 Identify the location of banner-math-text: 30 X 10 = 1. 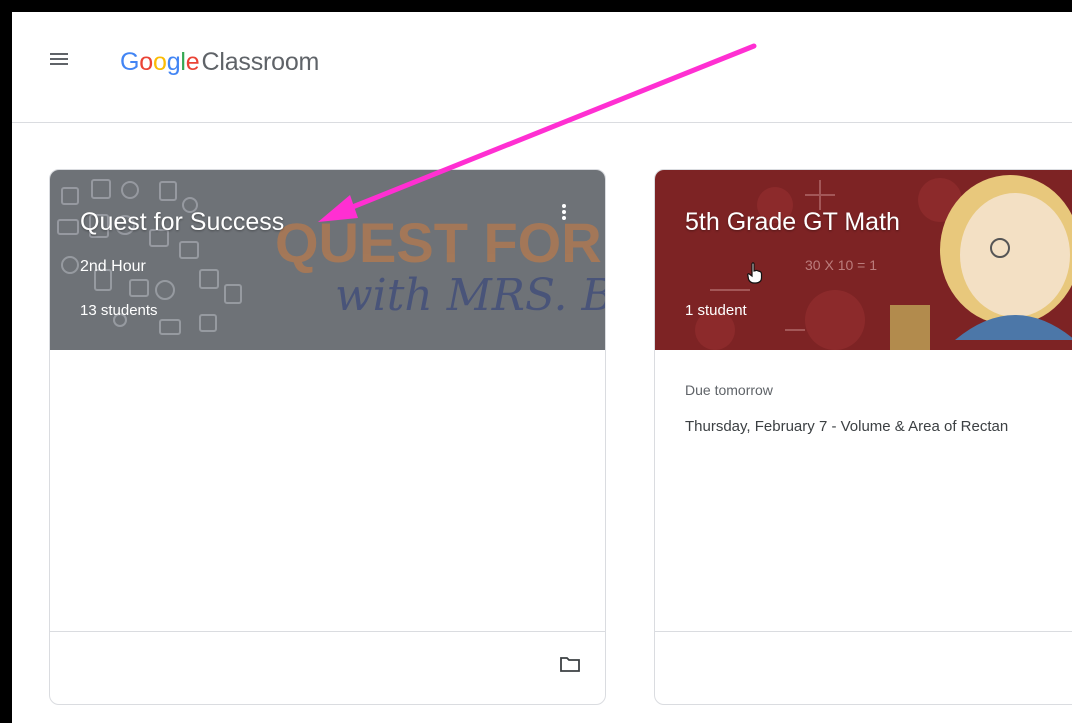
(841, 265).